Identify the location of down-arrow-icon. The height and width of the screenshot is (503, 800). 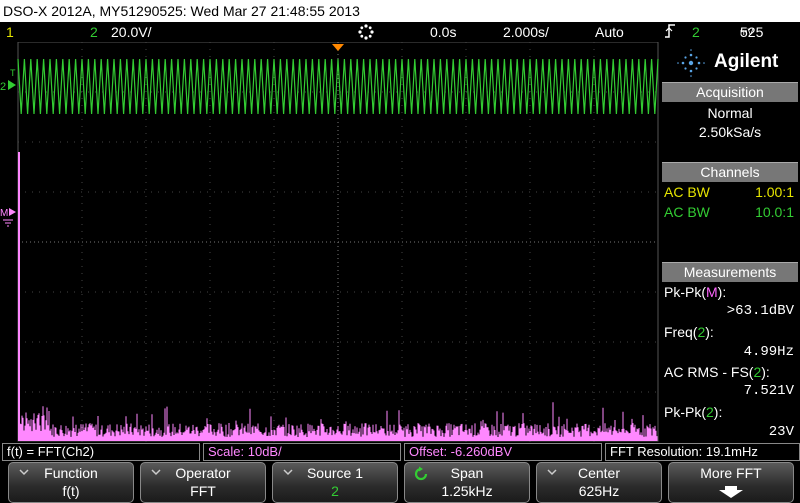
(731, 493).